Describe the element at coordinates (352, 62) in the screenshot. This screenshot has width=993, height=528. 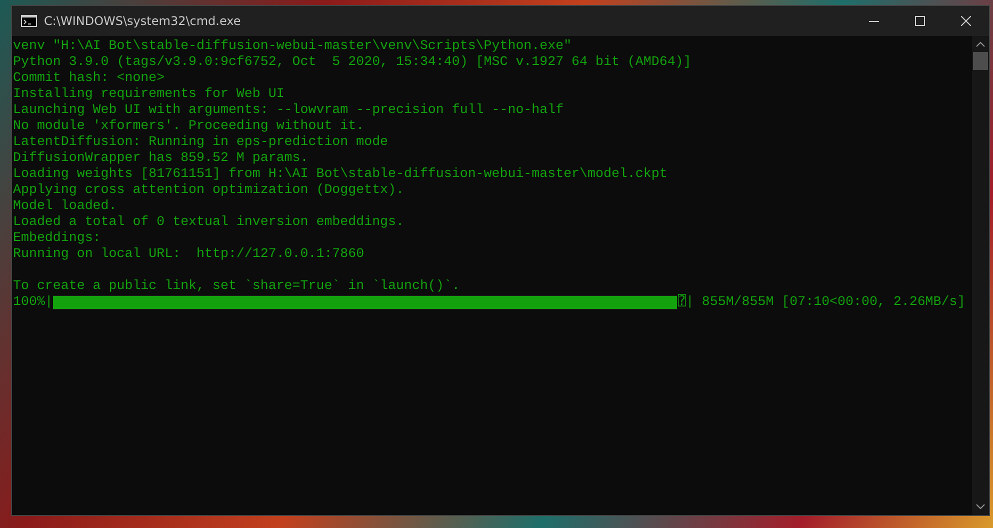
I see `console-line: Python 3.9.0 (tags/v3.9.0:9cf6752, Oct 5 2020, 15:34:40) [MSC v.1927 64 bit (AMD64)]` at that location.